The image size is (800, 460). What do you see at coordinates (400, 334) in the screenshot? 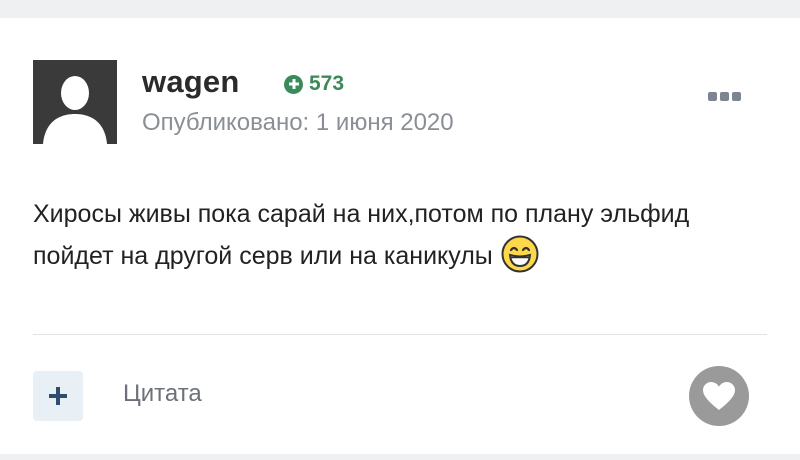
I see `divider` at bounding box center [400, 334].